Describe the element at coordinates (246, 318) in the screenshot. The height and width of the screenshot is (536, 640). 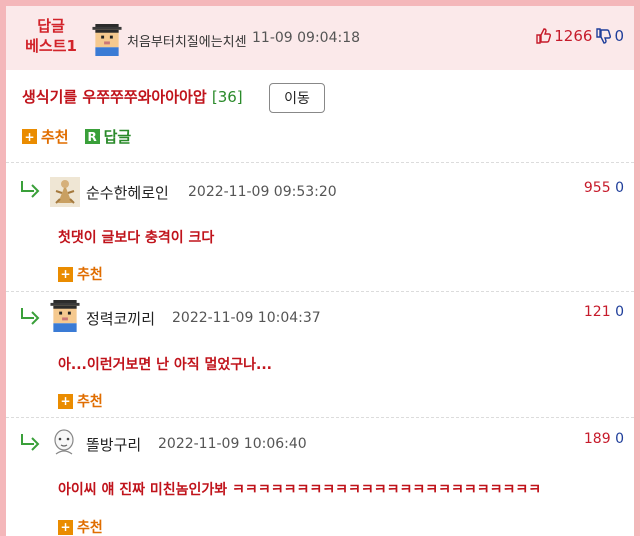
I see `comment-time: 2022-11-09 10:04:37` at that location.